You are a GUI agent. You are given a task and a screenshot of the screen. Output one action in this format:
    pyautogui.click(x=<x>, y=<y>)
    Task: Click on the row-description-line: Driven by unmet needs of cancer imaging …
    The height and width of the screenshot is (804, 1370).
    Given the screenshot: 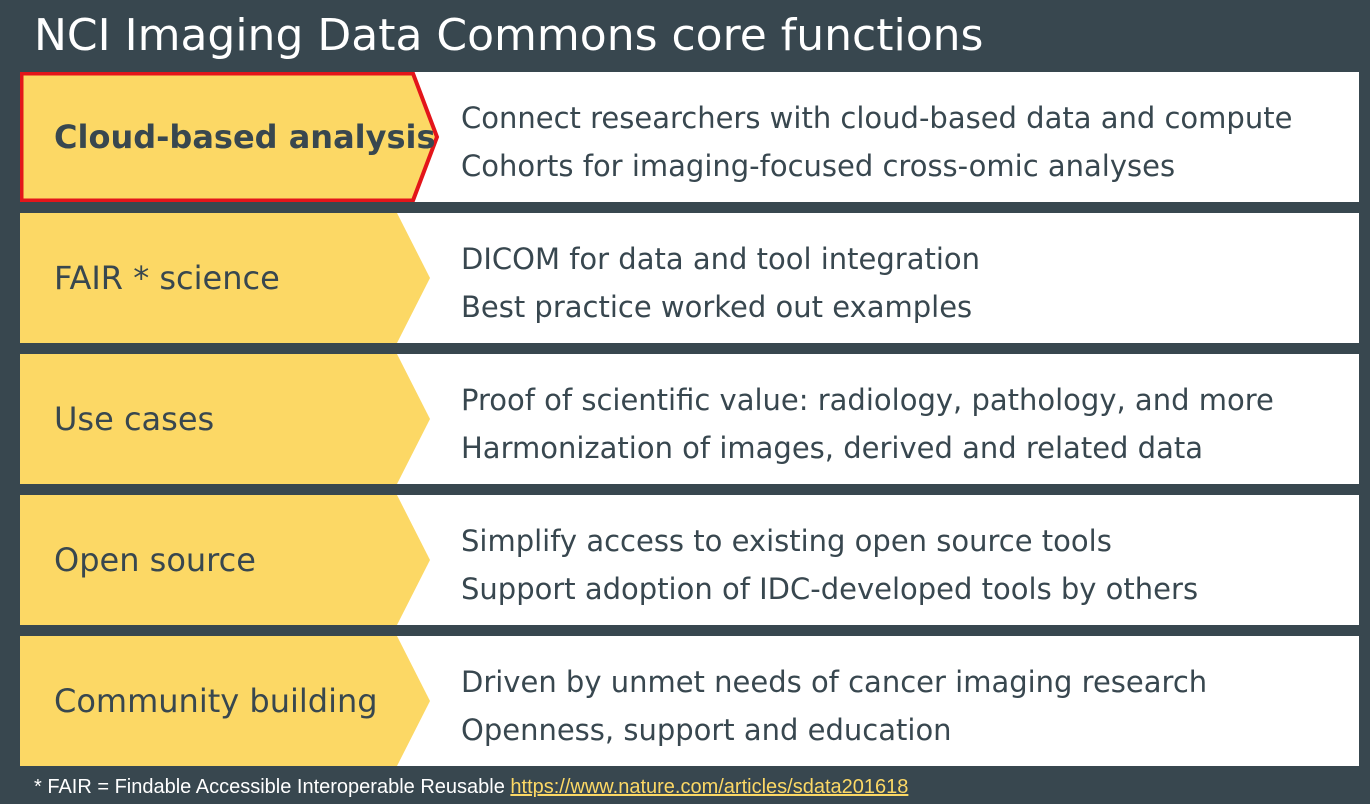 What is the action you would take?
    pyautogui.click(x=834, y=682)
    